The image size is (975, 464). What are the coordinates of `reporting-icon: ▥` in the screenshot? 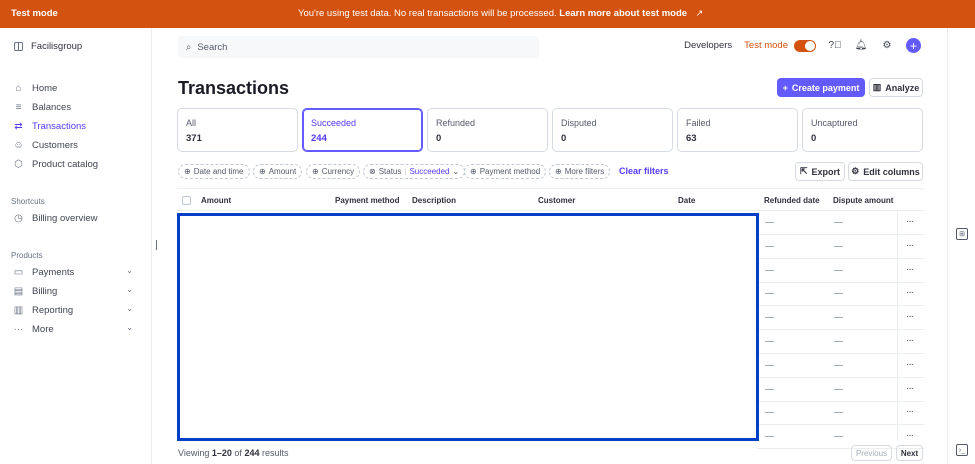 It's located at (18, 310).